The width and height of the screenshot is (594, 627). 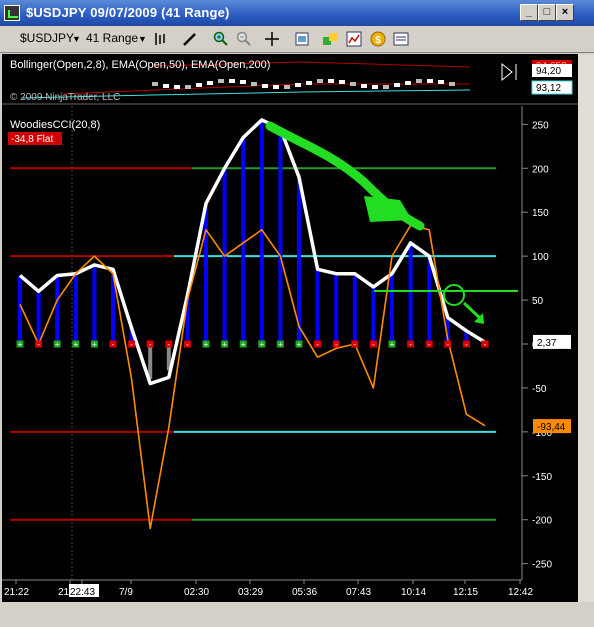 I want to click on price-label-low-text: 93,12, so click(x=548, y=88).